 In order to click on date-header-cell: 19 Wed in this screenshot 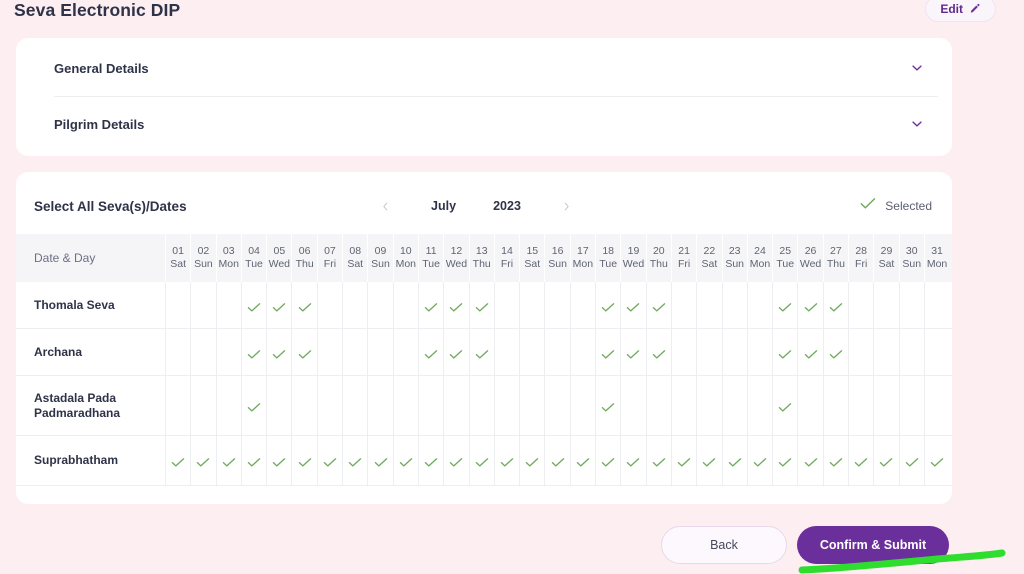, I will do `click(632, 258)`.